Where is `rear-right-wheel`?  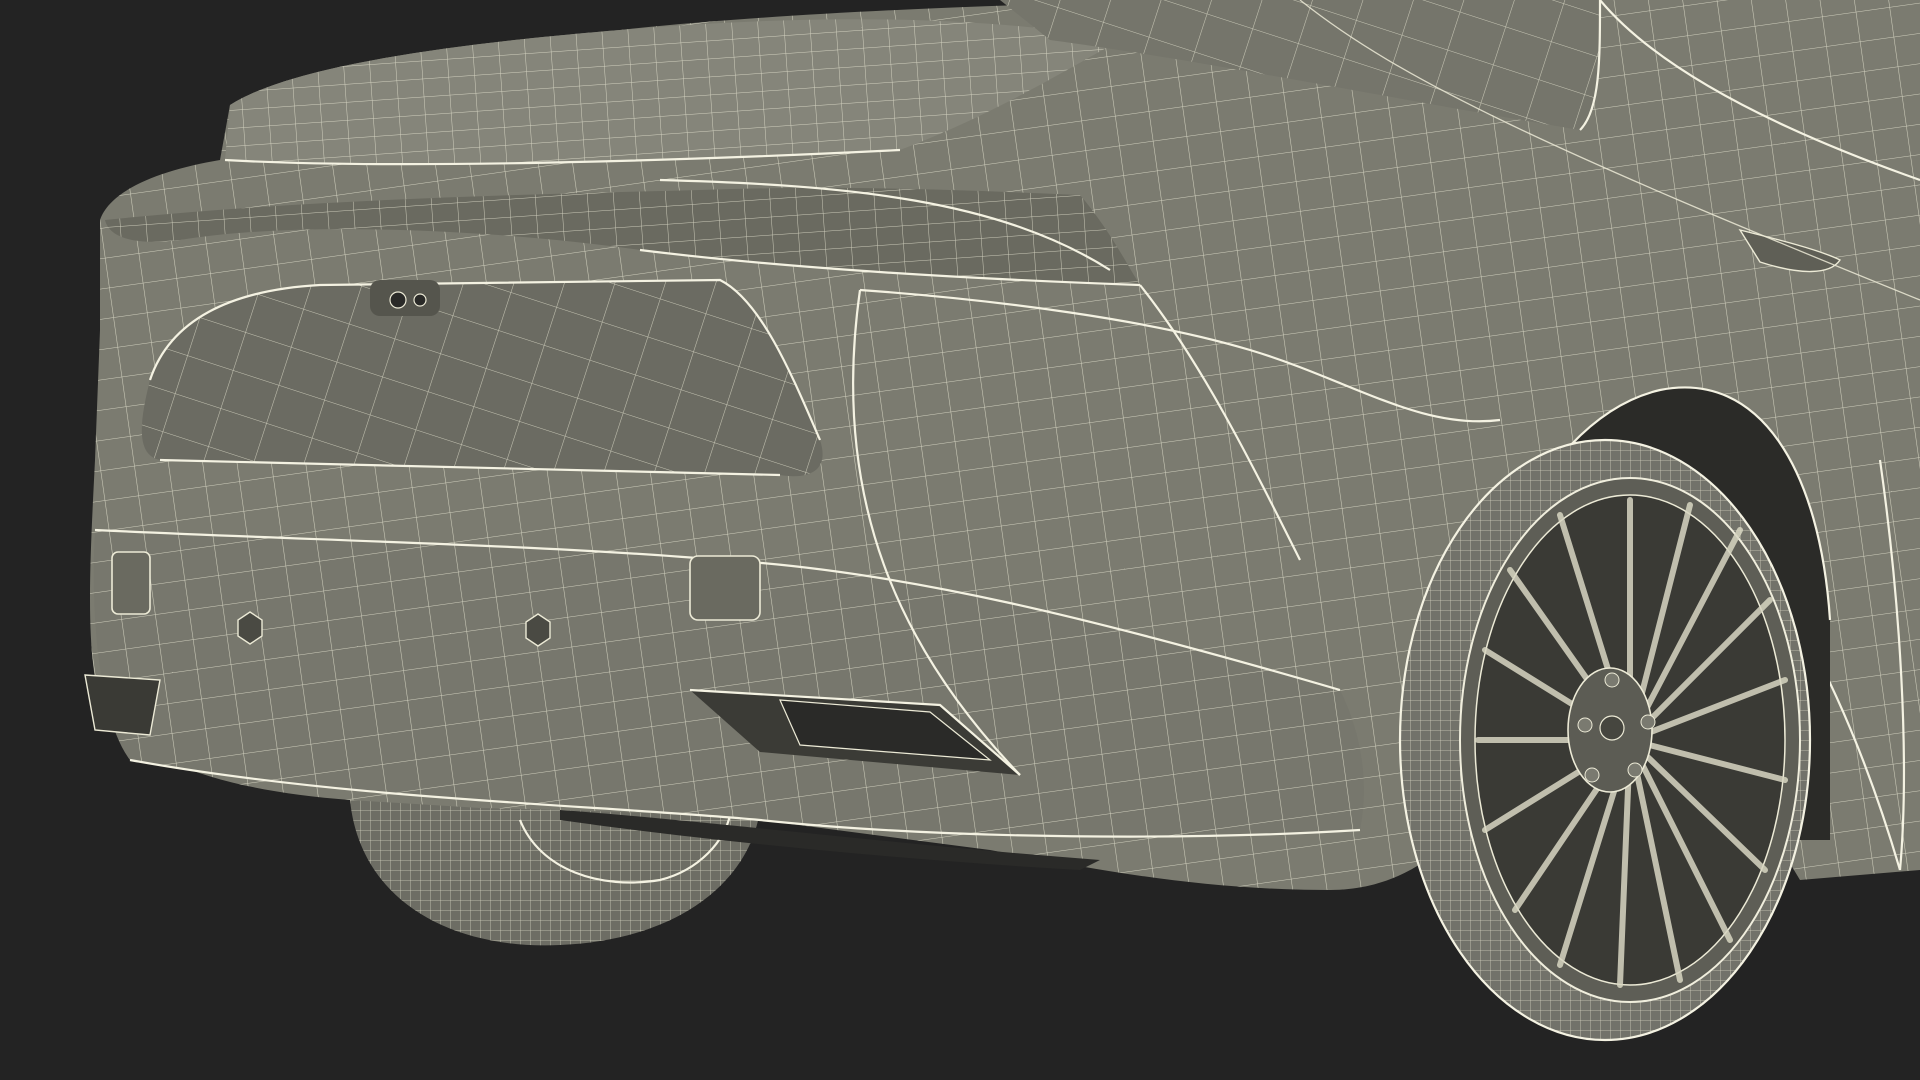 rear-right-wheel is located at coordinates (1605, 740).